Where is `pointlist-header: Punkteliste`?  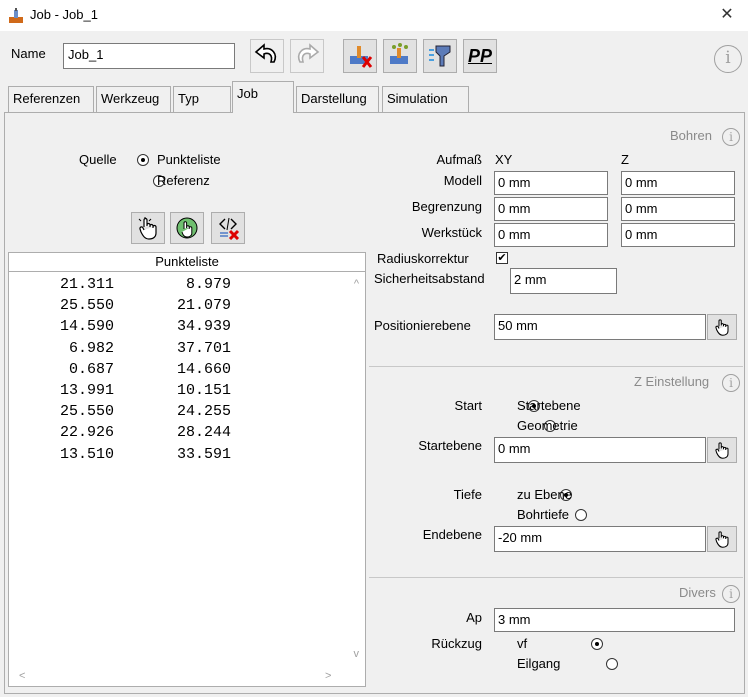
pointlist-header: Punkteliste is located at coordinates (187, 262).